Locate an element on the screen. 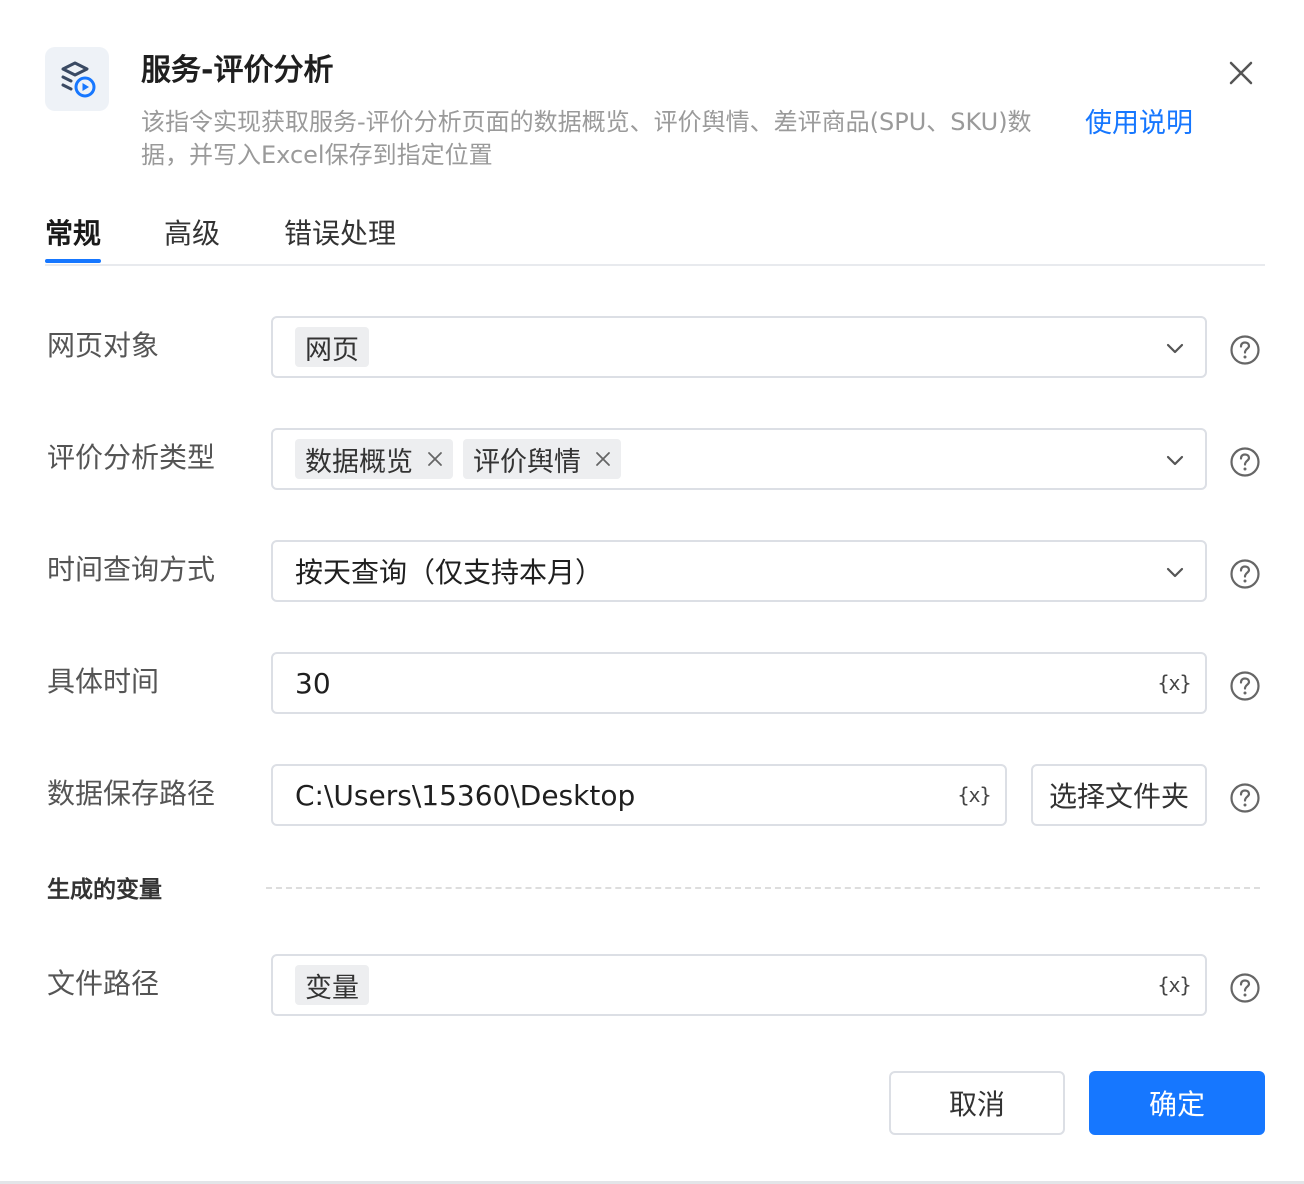  section-divider is located at coordinates (763, 888).